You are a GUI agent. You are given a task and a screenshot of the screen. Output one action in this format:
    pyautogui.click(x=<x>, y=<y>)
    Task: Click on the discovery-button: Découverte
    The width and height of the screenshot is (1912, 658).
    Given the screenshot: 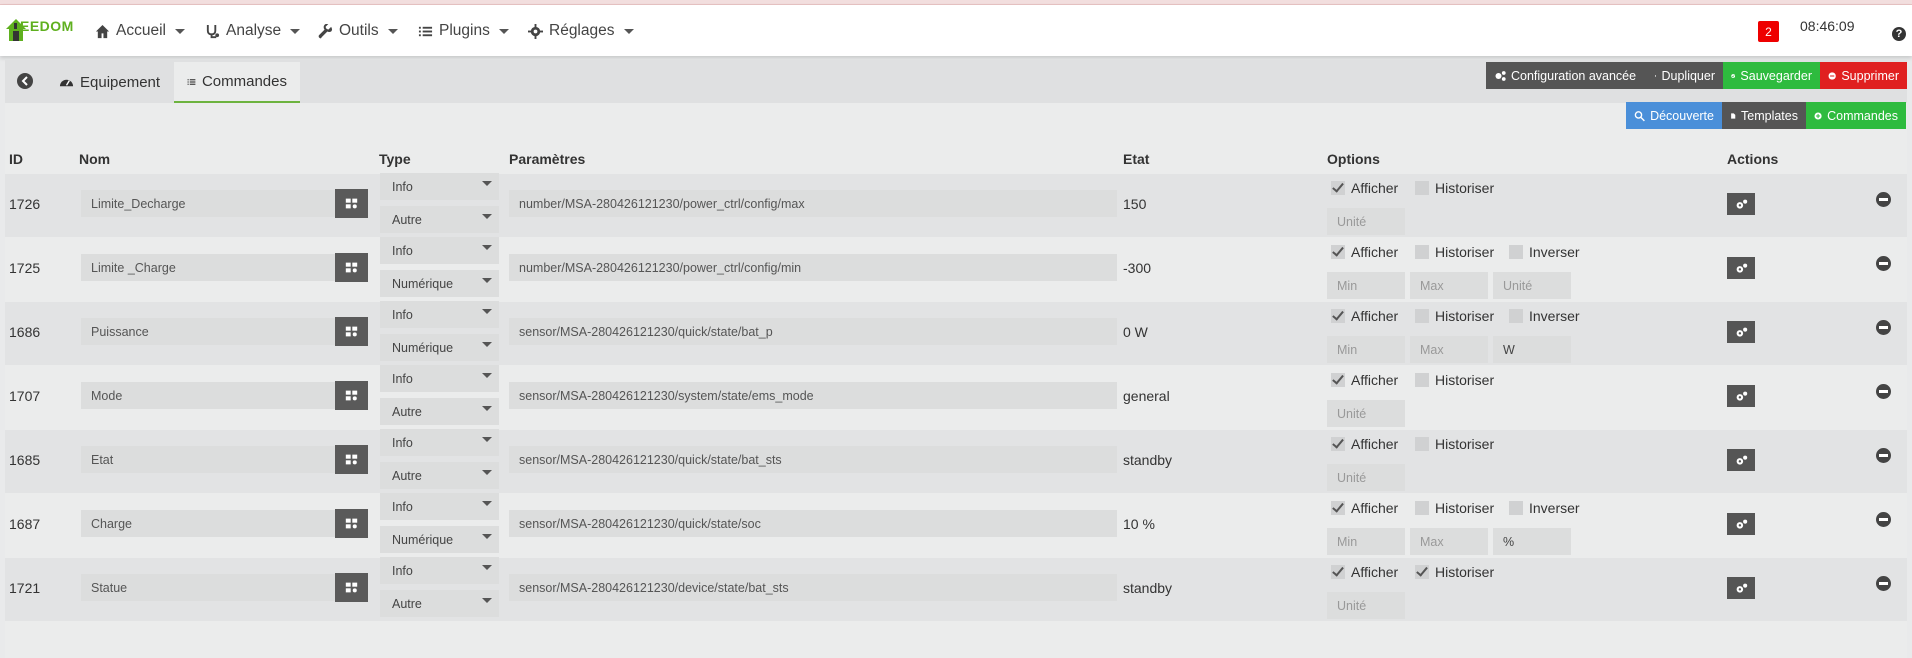 What is the action you would take?
    pyautogui.click(x=1674, y=115)
    